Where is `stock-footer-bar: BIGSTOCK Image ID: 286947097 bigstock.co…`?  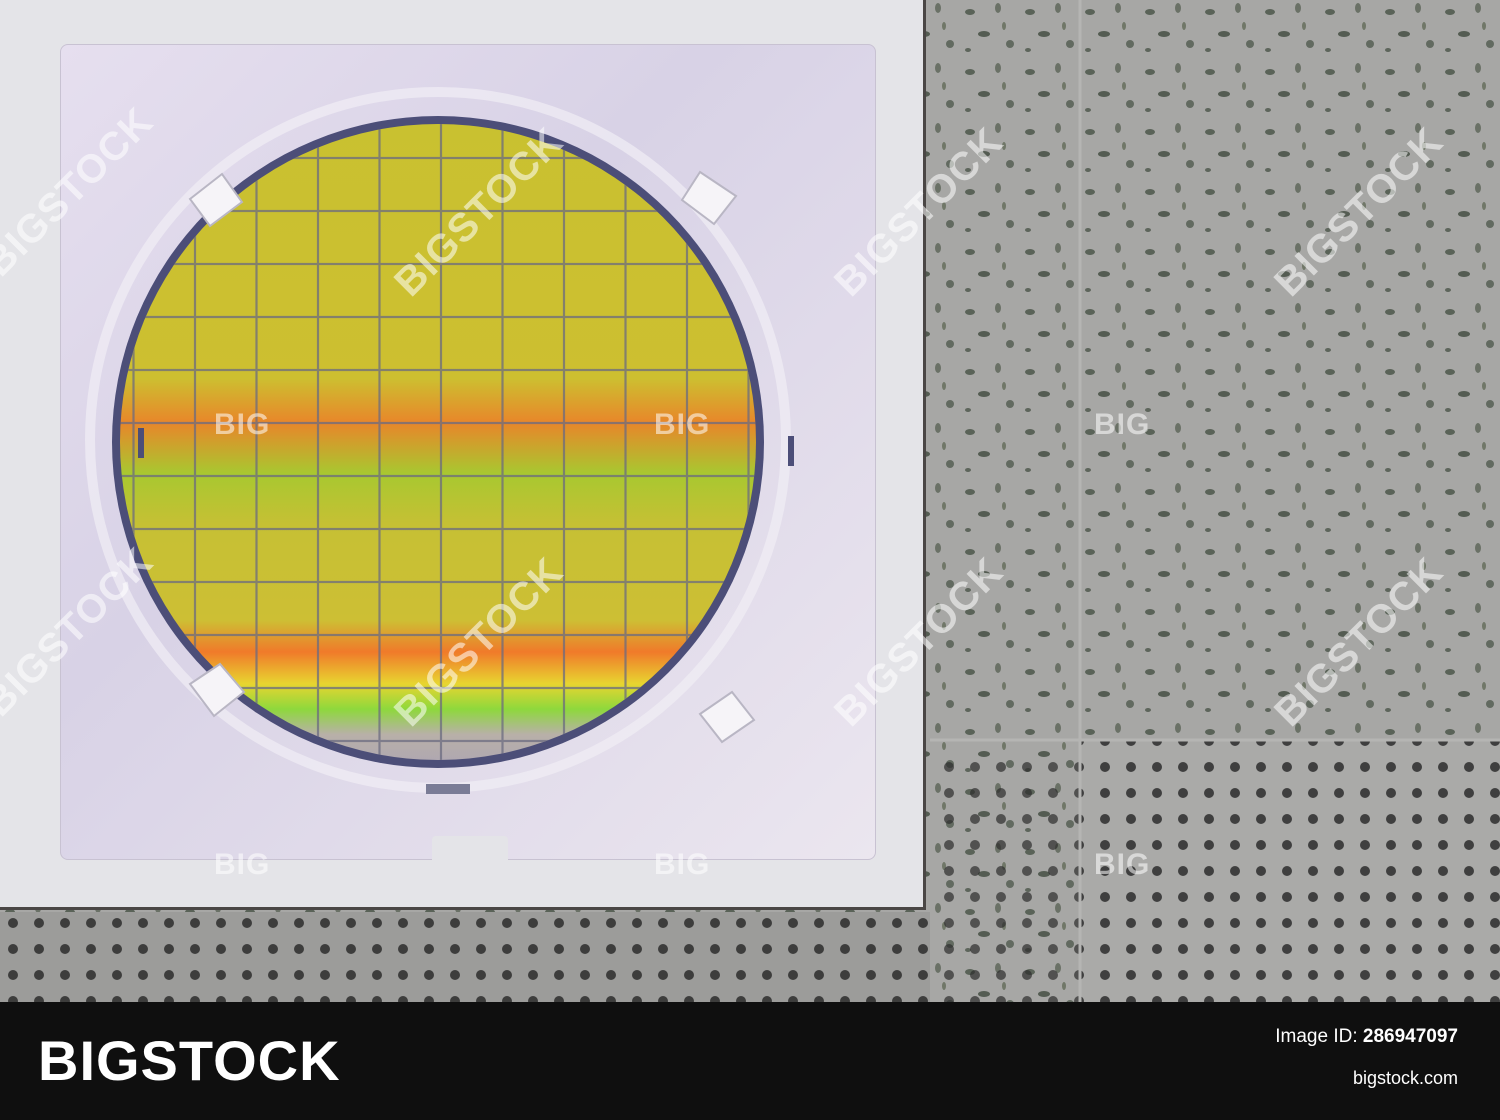 stock-footer-bar: BIGSTOCK Image ID: 286947097 bigstock.co… is located at coordinates (750, 1061).